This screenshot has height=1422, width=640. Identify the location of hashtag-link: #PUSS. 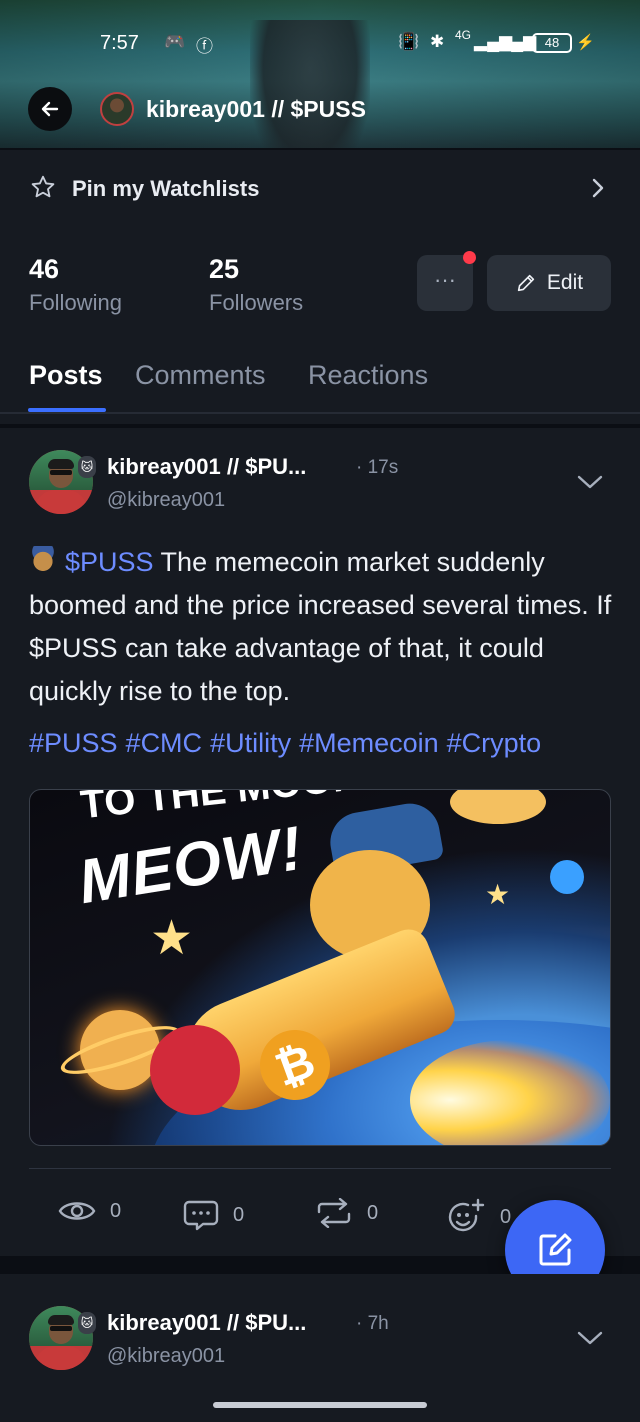
(73, 743).